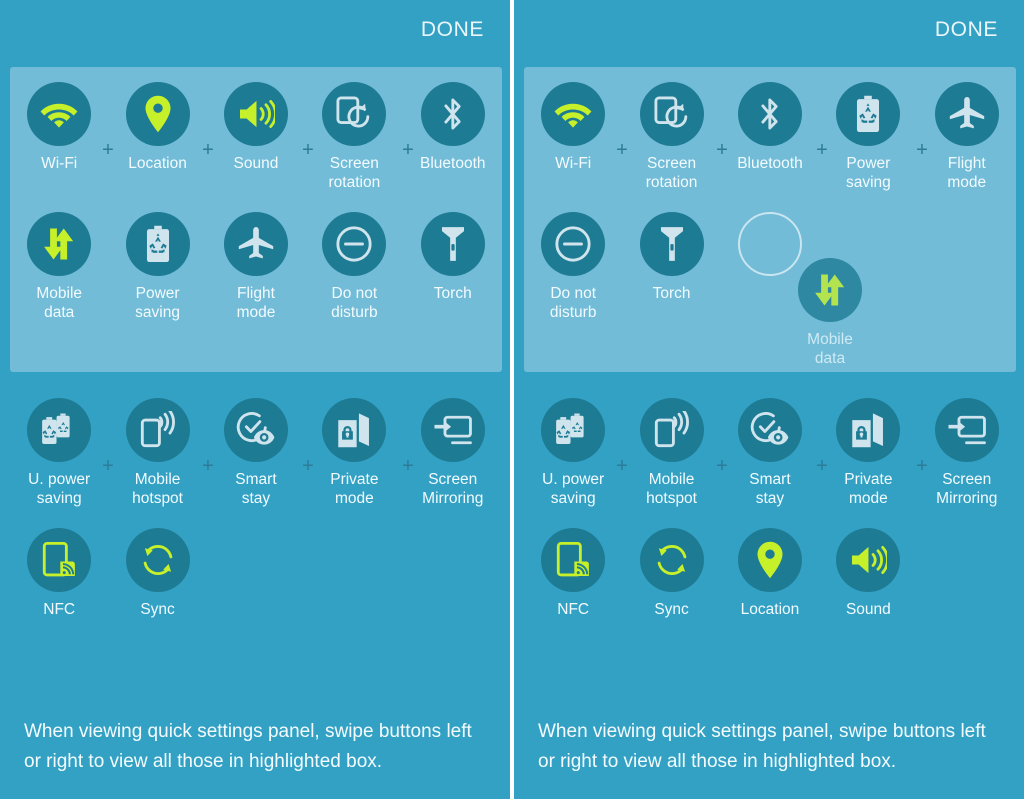 This screenshot has width=1024, height=799. I want to click on mobile-hotspot-icon, so click(158, 430).